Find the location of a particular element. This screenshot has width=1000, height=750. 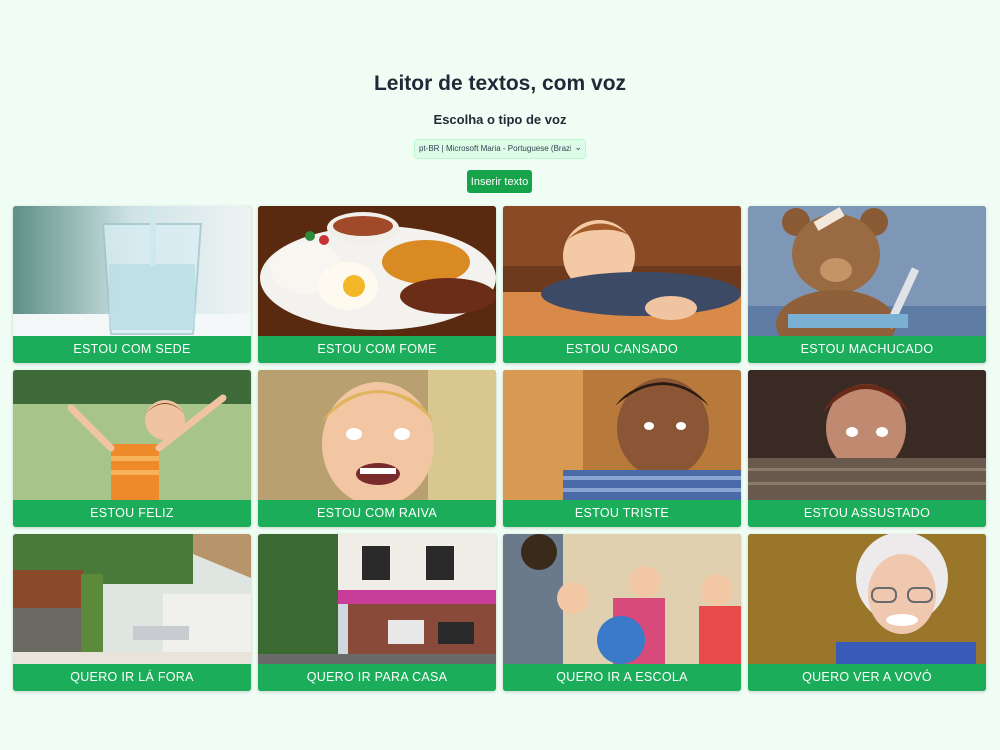

card-label: ESTOU TRISTE is located at coordinates (622, 513).